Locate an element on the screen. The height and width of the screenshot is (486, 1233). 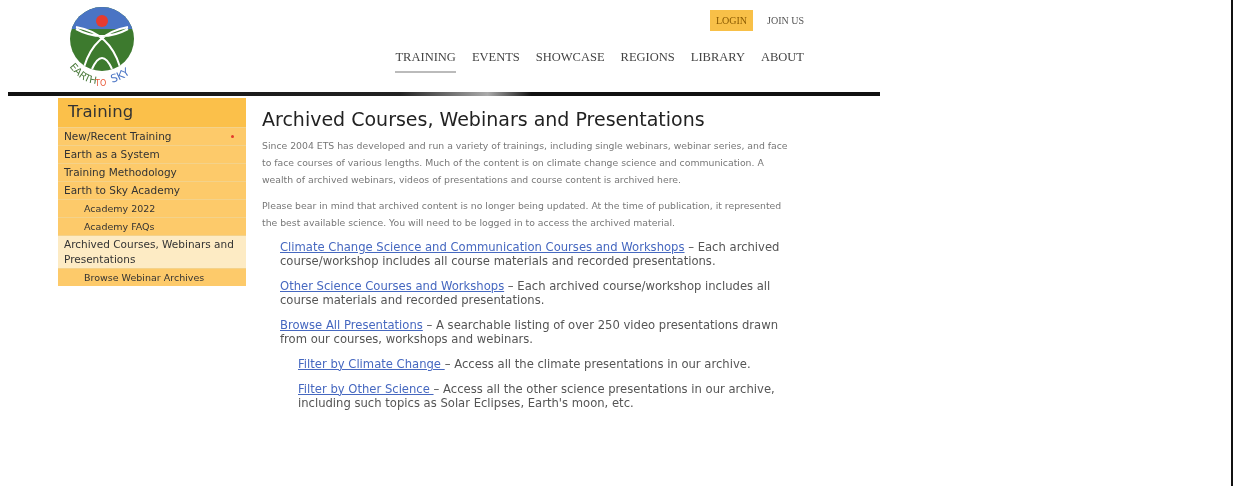
nav-link: TRAINING is located at coordinates (425, 60).